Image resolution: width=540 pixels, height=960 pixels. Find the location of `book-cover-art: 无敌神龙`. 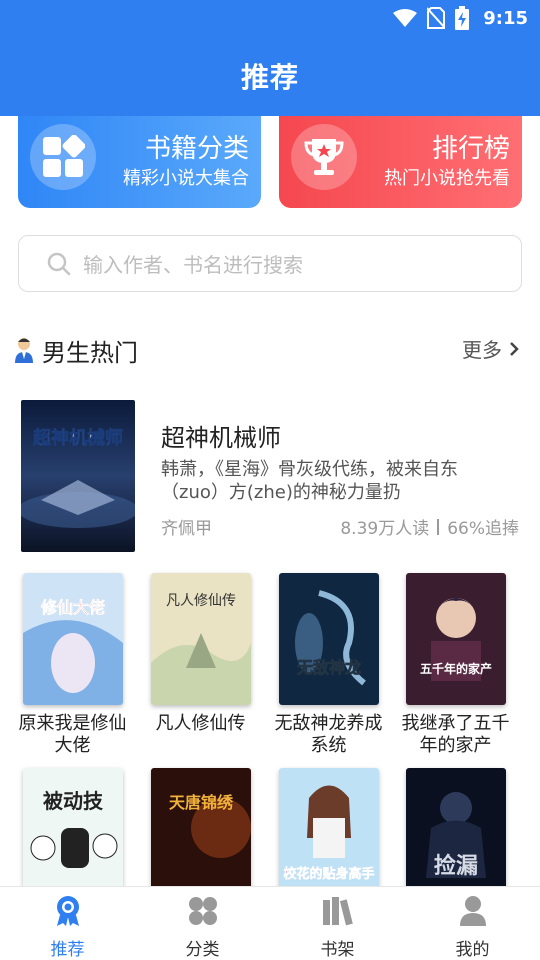

book-cover-art: 无敌神龙 is located at coordinates (328, 639).